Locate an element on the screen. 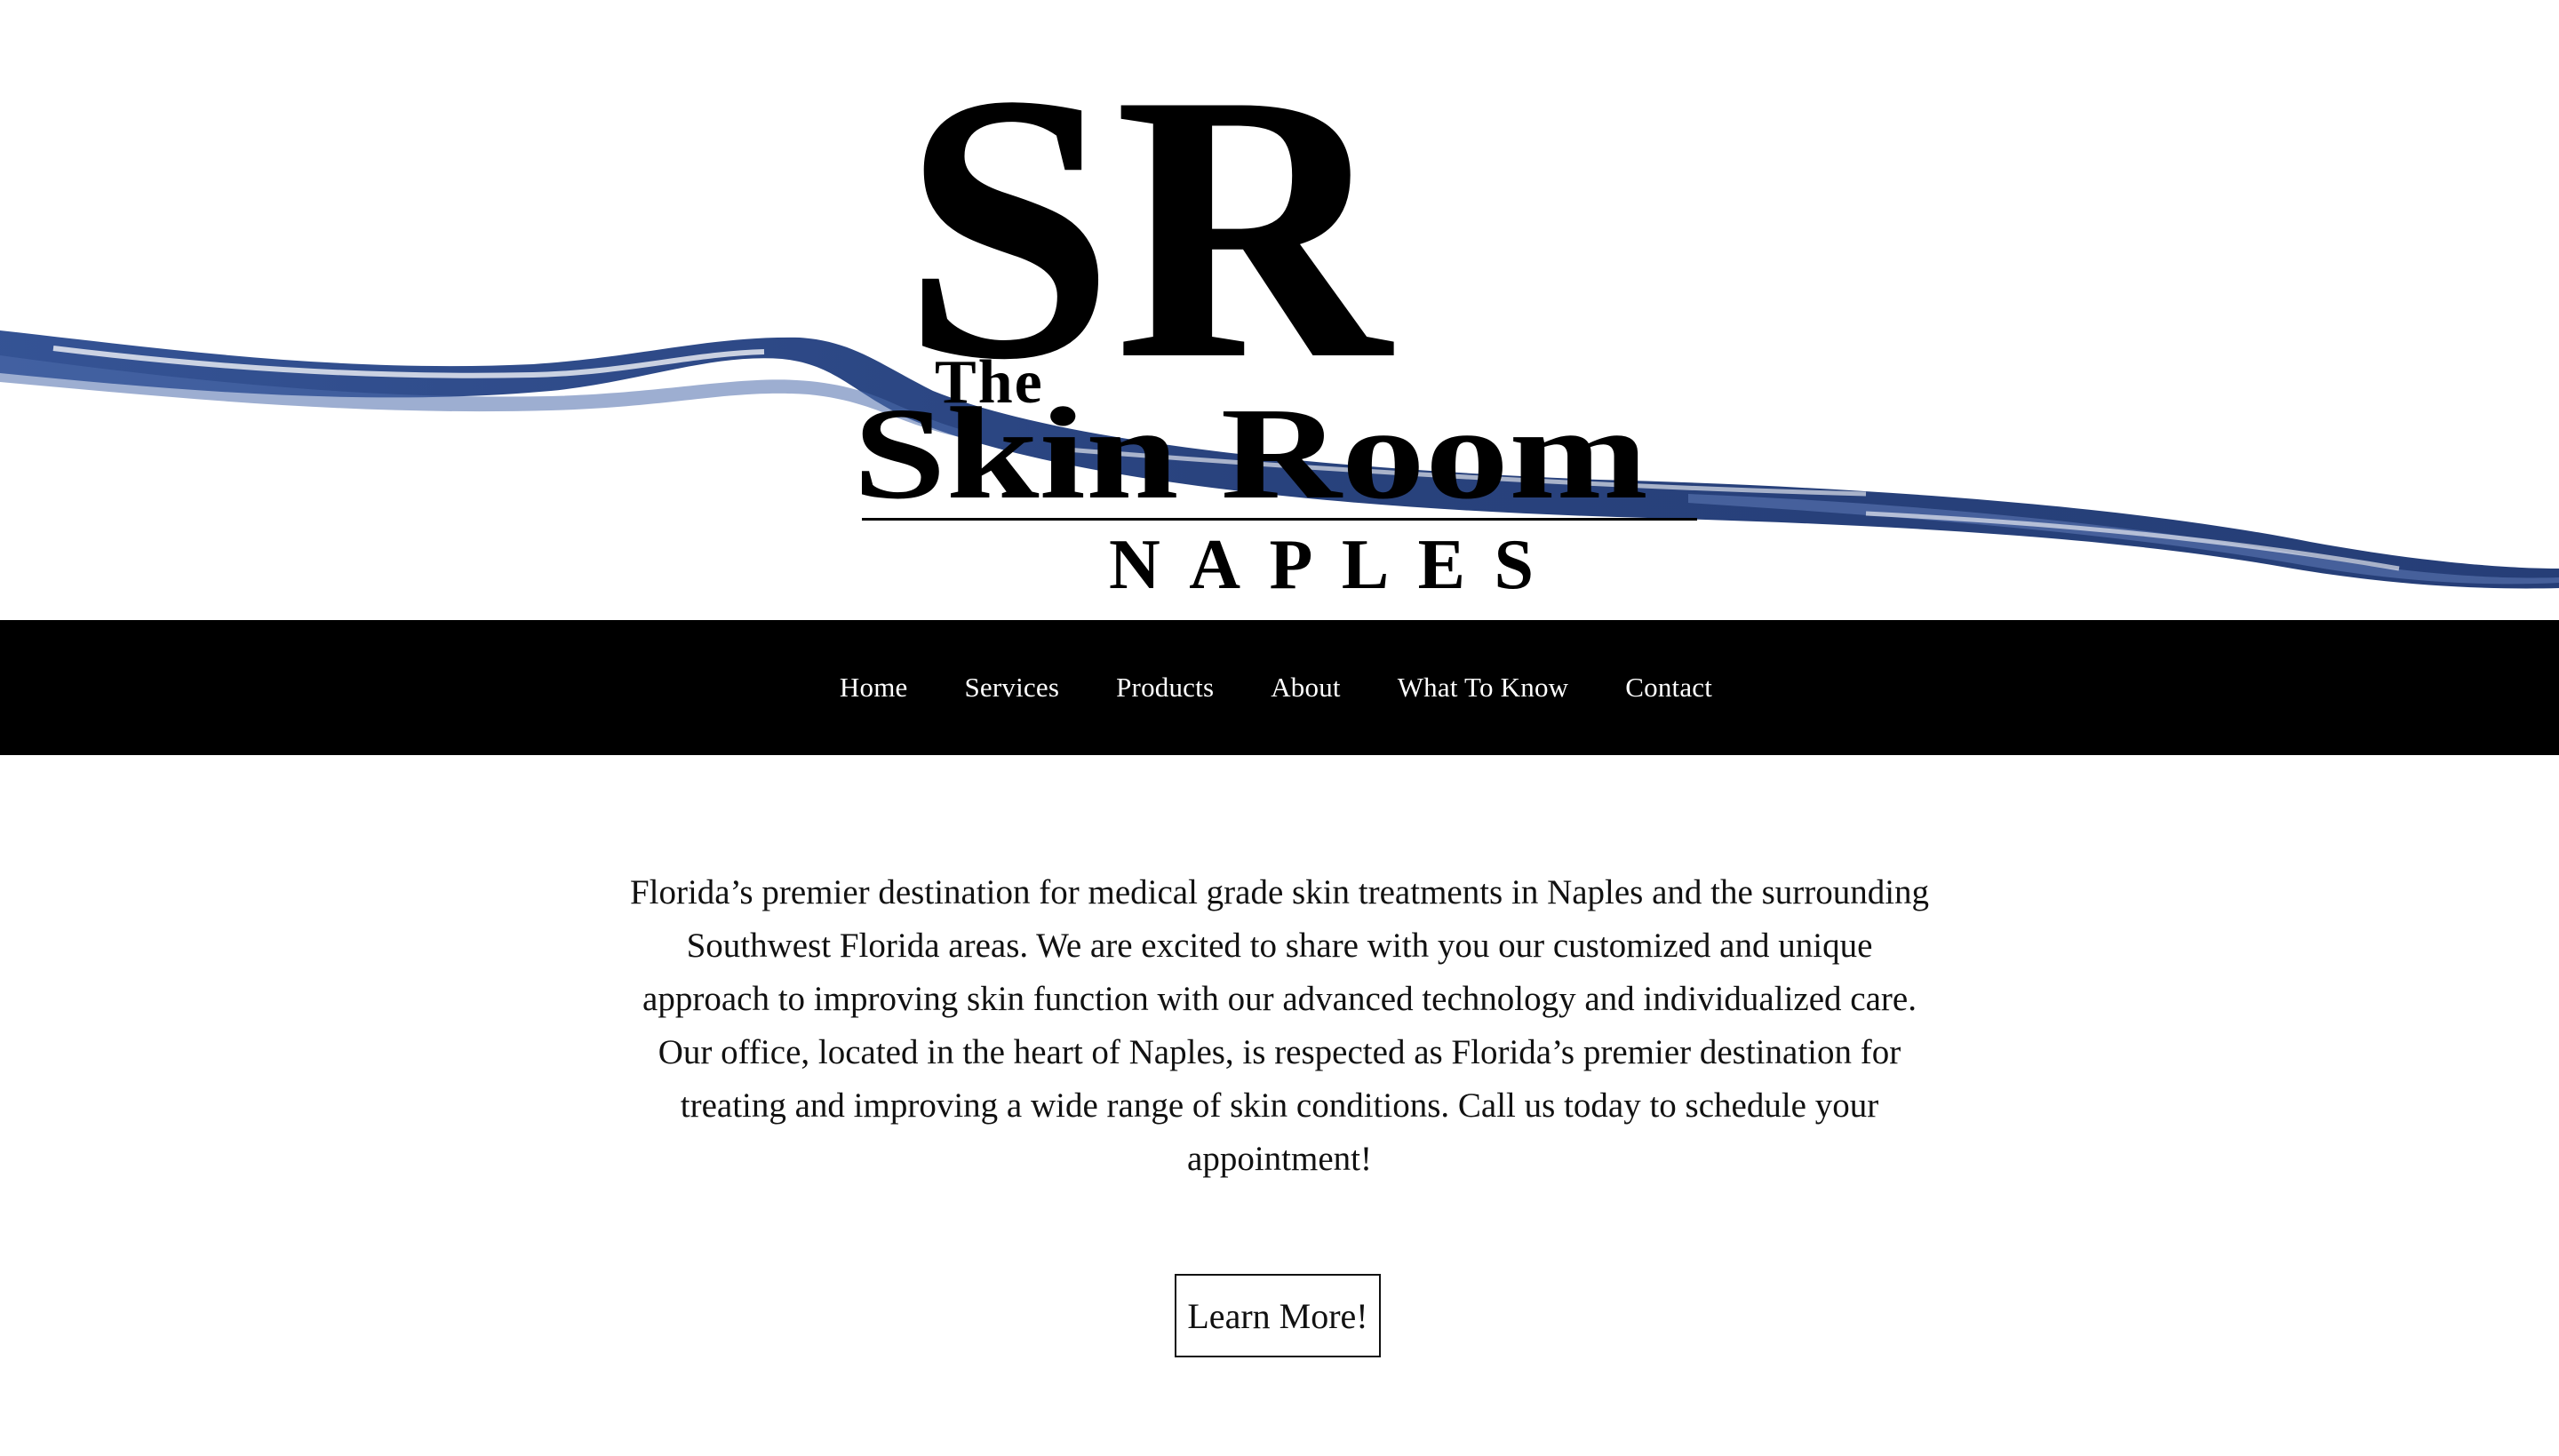 This screenshot has width=2559, height=1456. skin-room-logo: SR The Skin Room NAPLES is located at coordinates (1279, 310).